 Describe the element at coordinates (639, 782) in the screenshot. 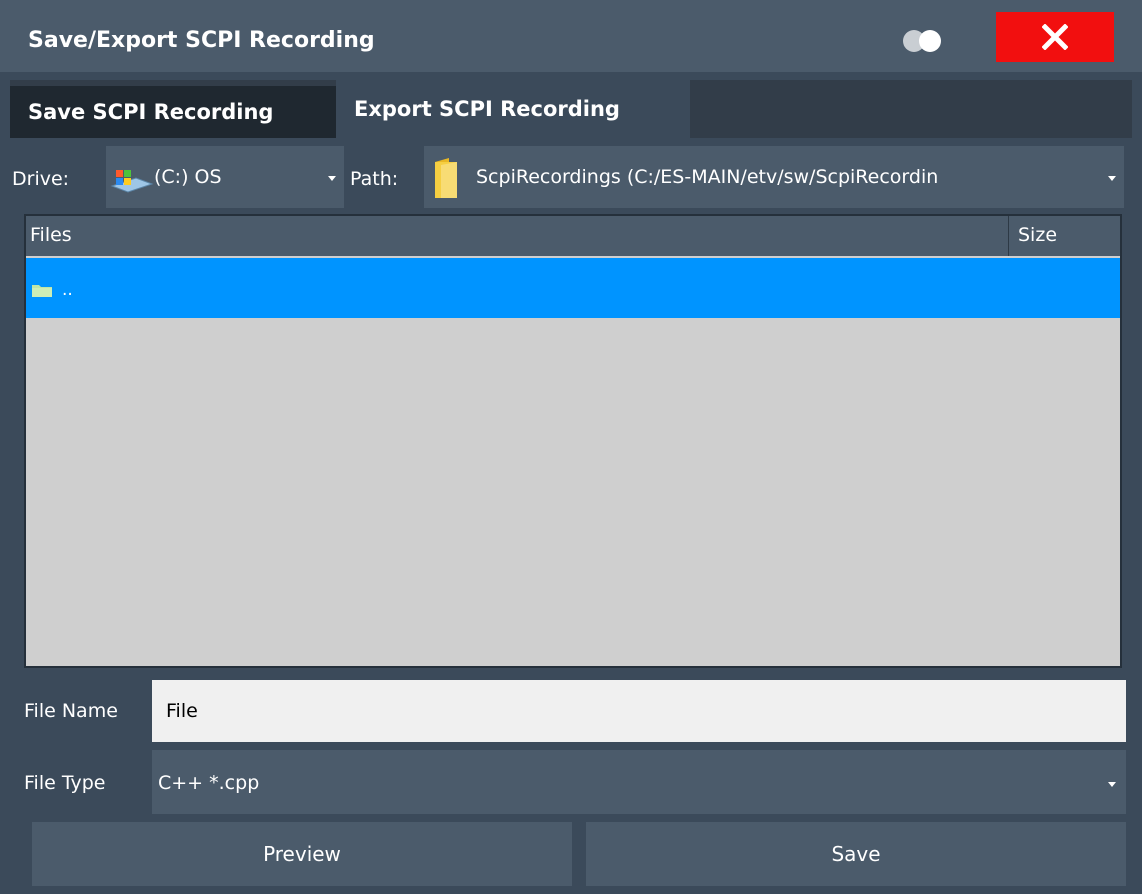

I see `file-type-dropdown: C++ *.cpp` at that location.